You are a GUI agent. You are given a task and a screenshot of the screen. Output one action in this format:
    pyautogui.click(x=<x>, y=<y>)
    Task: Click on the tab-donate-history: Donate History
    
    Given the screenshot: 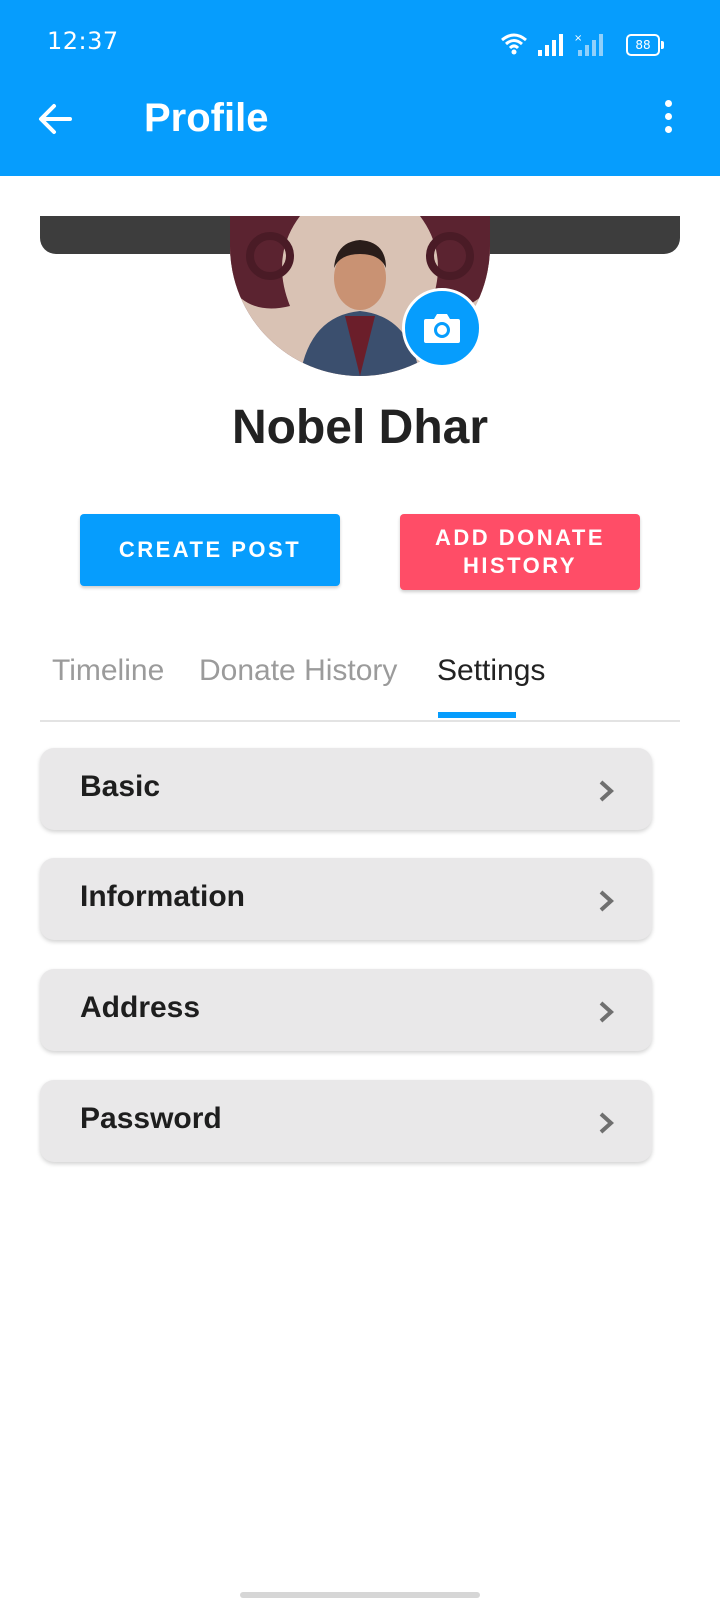 What is the action you would take?
    pyautogui.click(x=298, y=671)
    